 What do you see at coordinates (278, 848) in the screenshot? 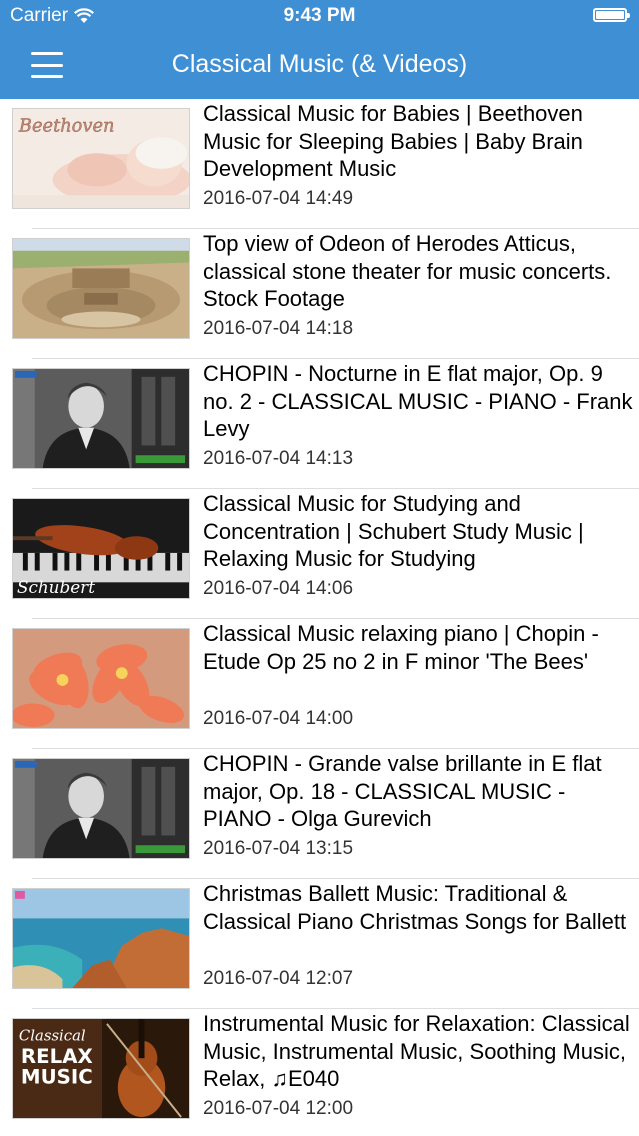
I see `video-date: 2016-07-04 13:15` at bounding box center [278, 848].